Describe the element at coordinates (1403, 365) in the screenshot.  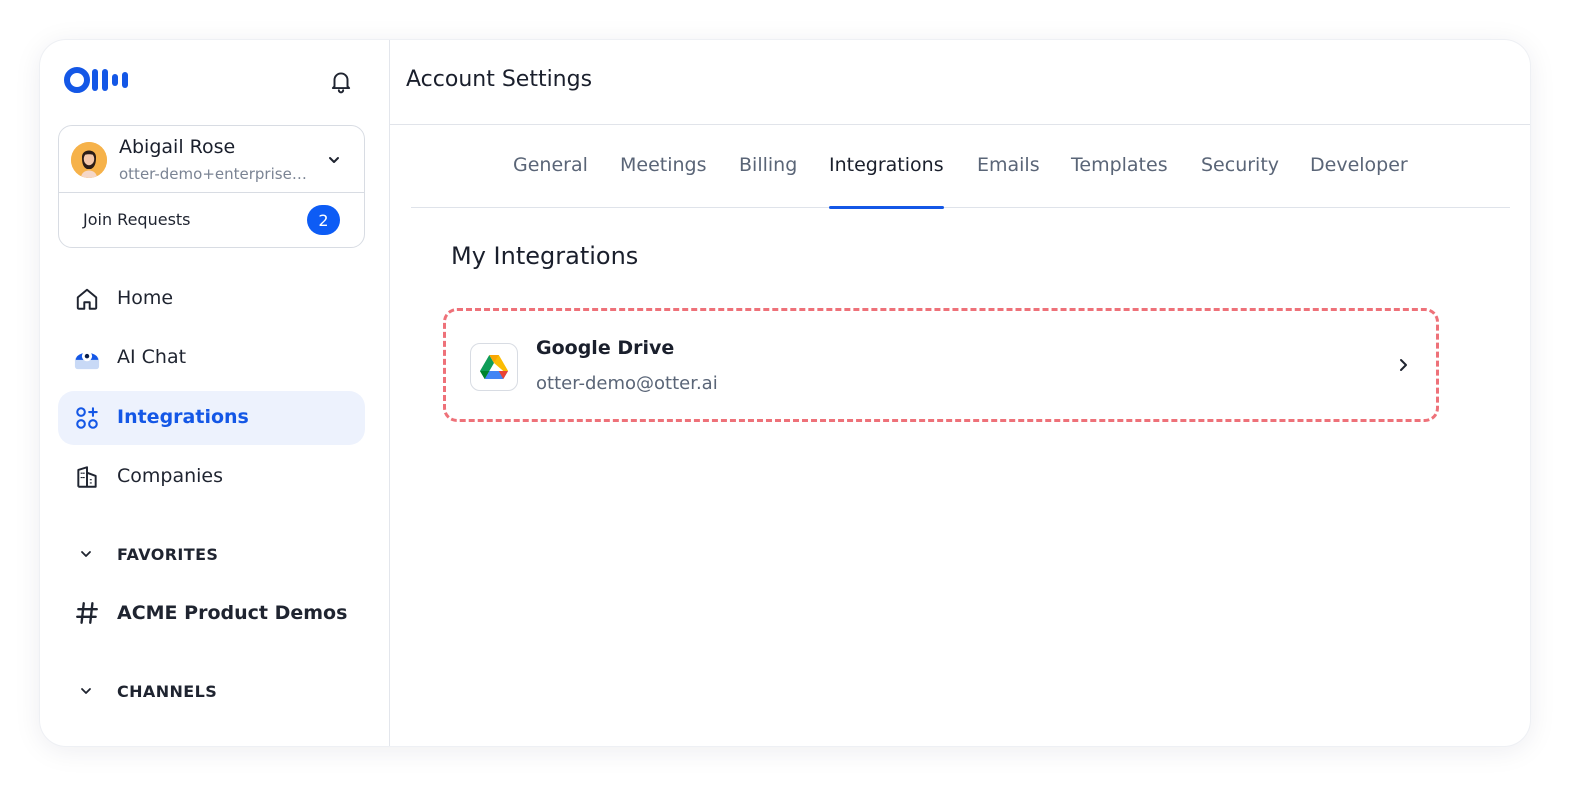
I see `chevron-right-icon` at that location.